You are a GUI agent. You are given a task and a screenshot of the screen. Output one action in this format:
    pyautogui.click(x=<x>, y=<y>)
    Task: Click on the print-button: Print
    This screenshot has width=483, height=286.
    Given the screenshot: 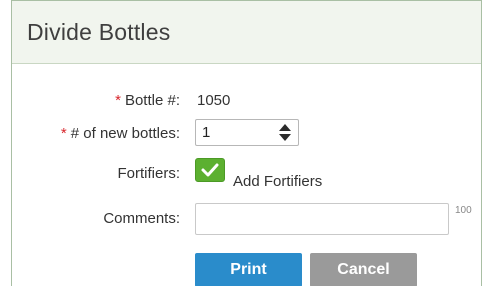 What is the action you would take?
    pyautogui.click(x=248, y=269)
    